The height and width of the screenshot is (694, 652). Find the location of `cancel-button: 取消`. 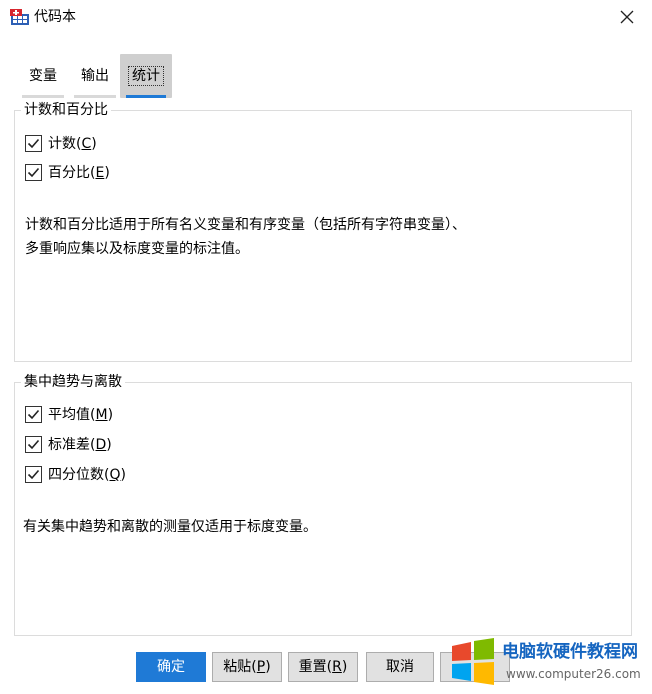

cancel-button: 取消 is located at coordinates (400, 667).